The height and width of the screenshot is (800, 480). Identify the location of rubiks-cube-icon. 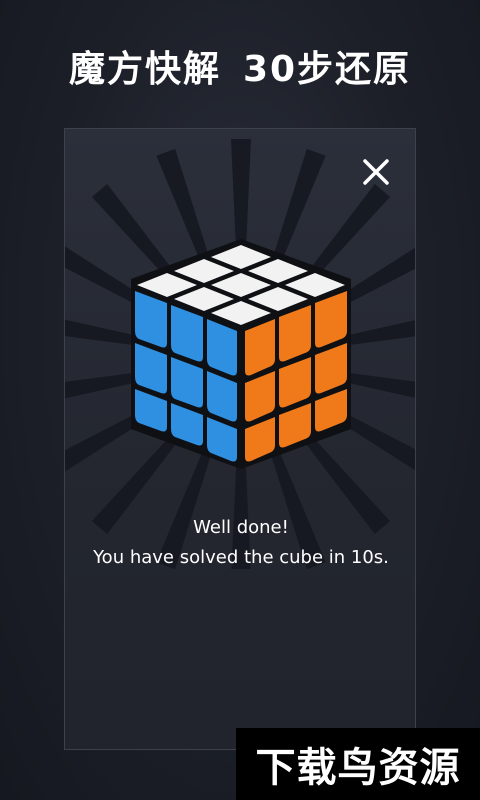
(241, 354).